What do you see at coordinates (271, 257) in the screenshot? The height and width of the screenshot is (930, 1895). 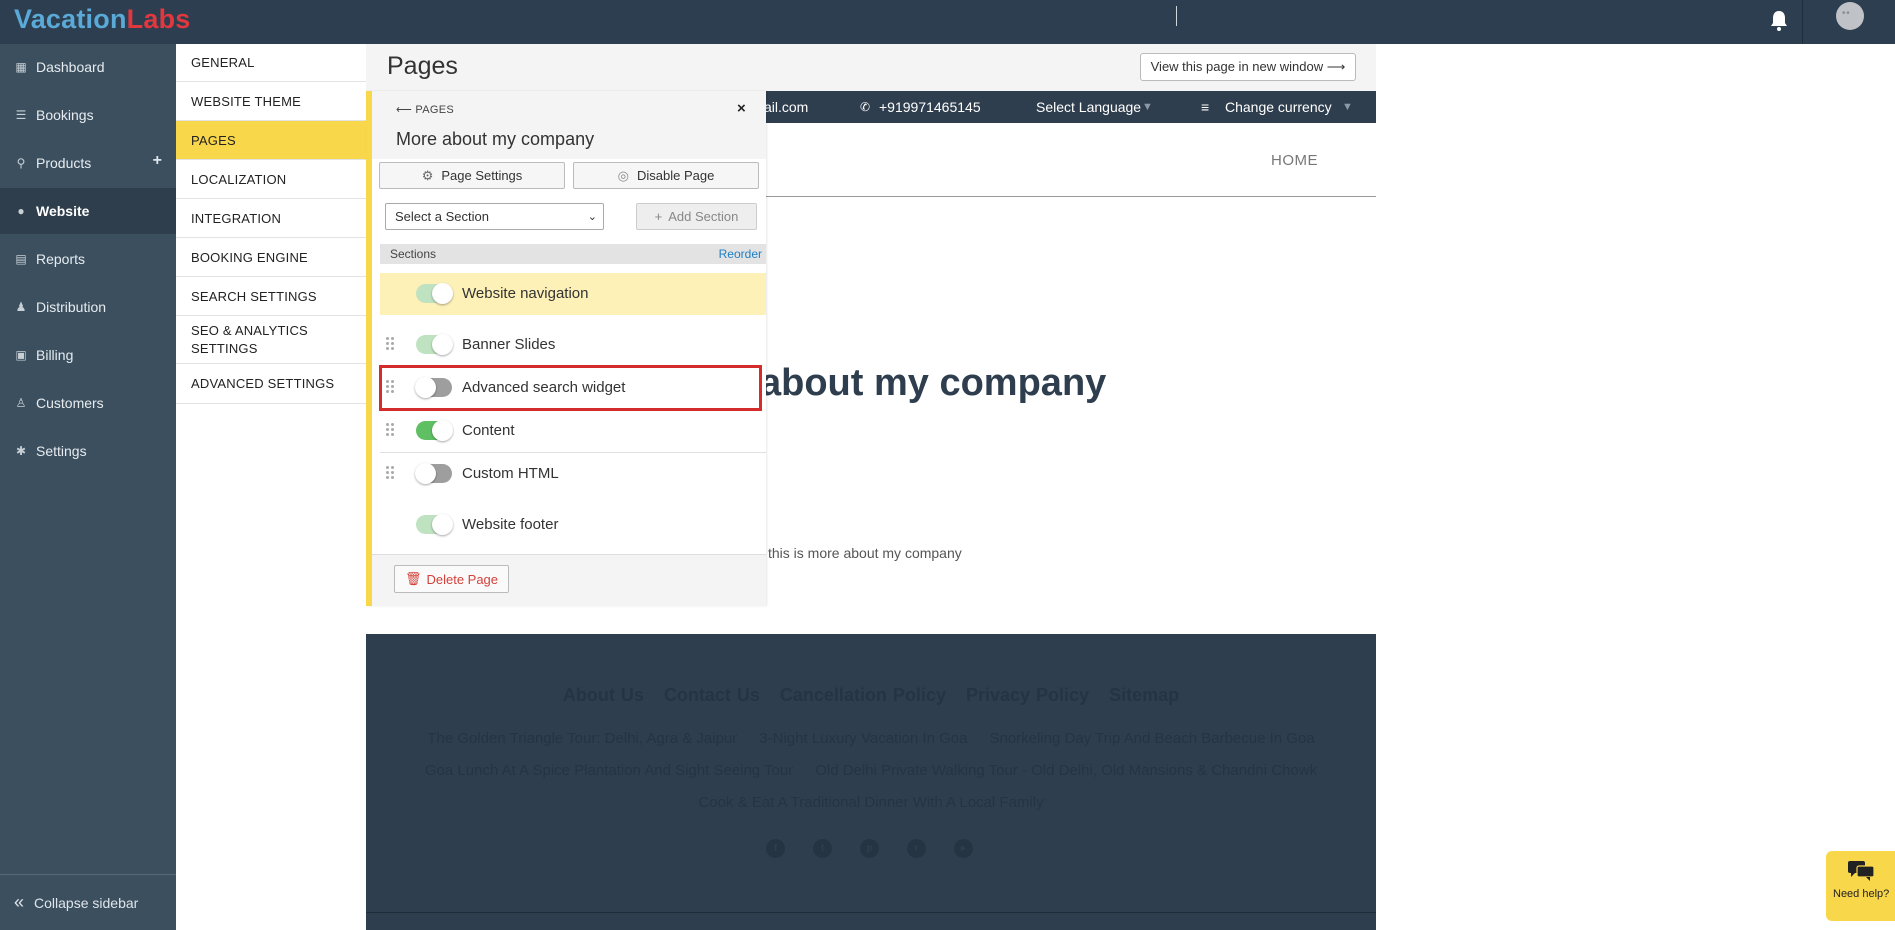 I see `submenu-booking-engine: BOOKING ENGINE` at bounding box center [271, 257].